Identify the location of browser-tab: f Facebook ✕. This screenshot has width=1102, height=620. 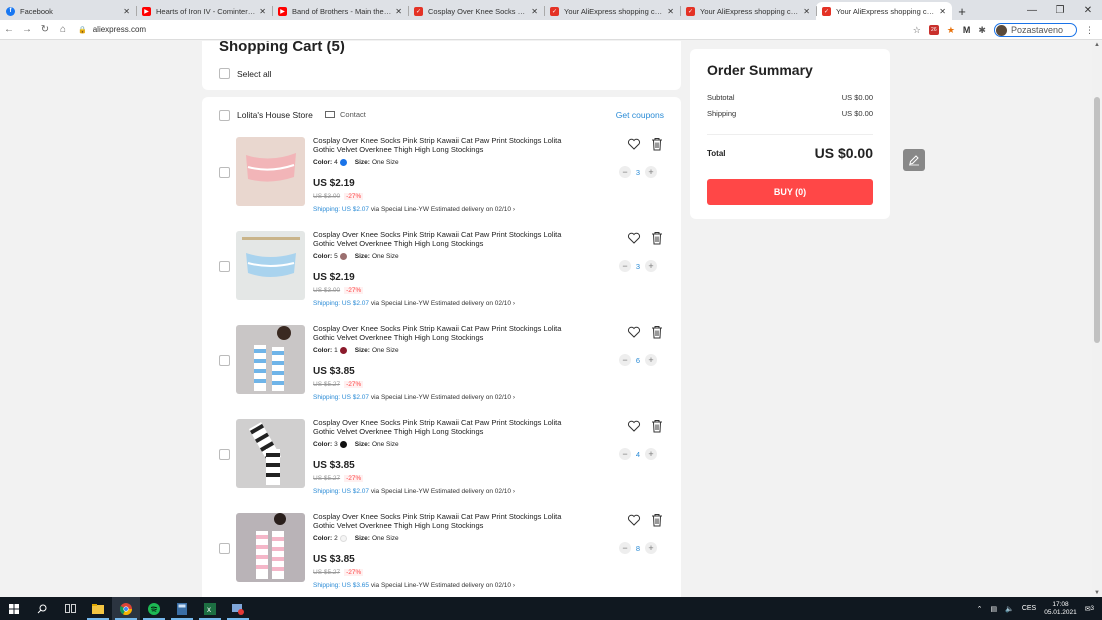
(68, 11).